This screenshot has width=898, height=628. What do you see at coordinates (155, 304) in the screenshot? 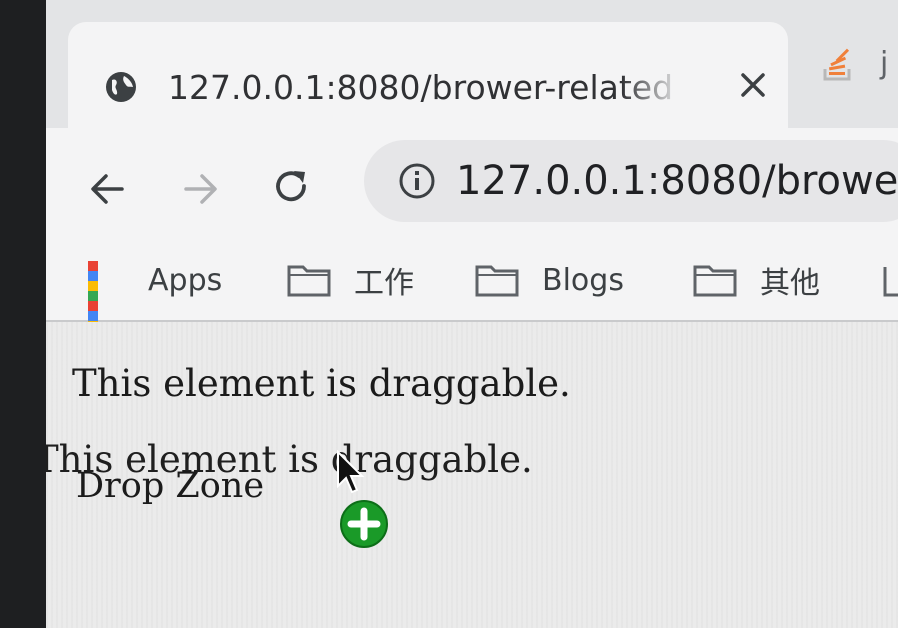
I see `bookmark-apps: Apps` at bounding box center [155, 304].